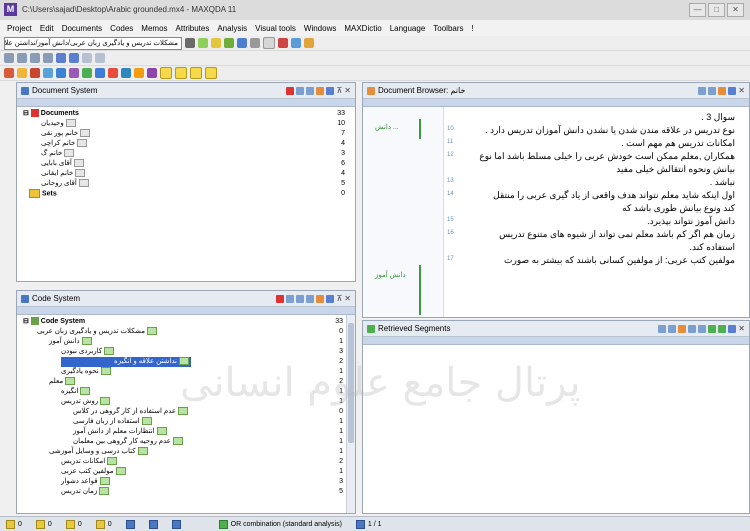 Image resolution: width=750 pixels, height=531 pixels. What do you see at coordinates (64, 174) in the screenshot?
I see `document-item: خانم ایقانی` at bounding box center [64, 174].